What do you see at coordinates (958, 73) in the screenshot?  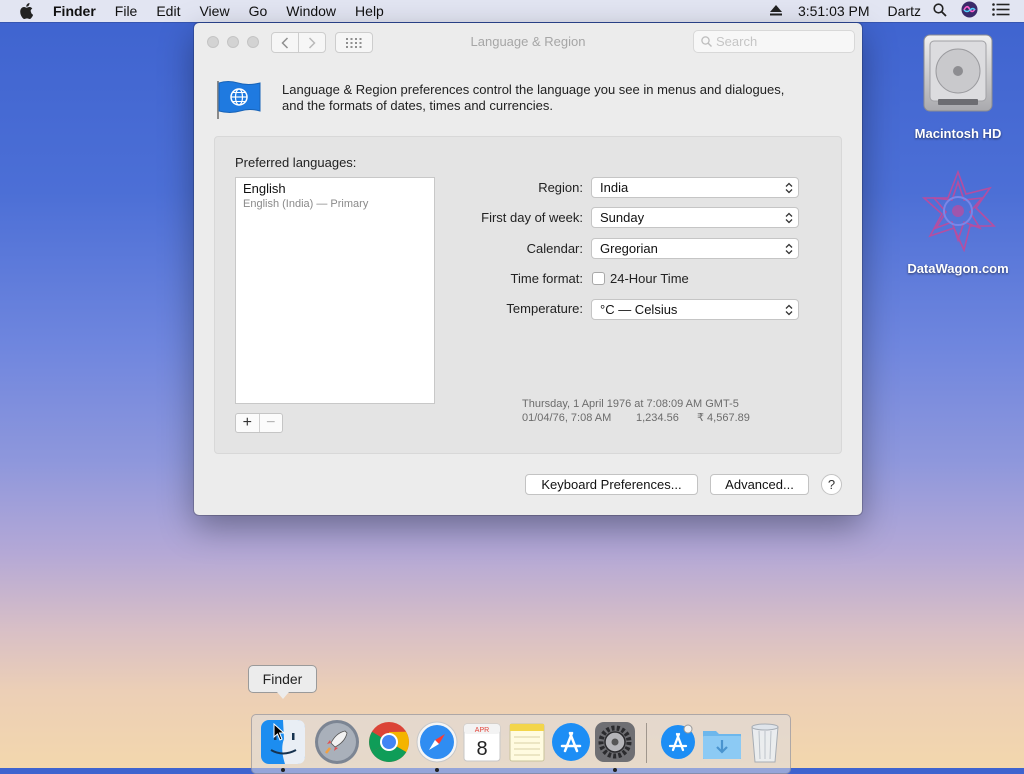 I see `hard-drive-icon` at bounding box center [958, 73].